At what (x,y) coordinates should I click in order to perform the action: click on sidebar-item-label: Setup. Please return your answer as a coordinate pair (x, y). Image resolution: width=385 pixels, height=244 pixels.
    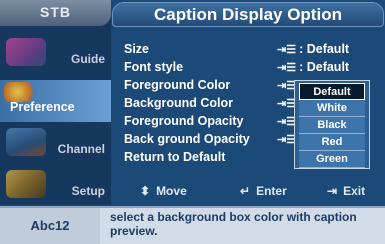
    Looking at the image, I should click on (88, 191).